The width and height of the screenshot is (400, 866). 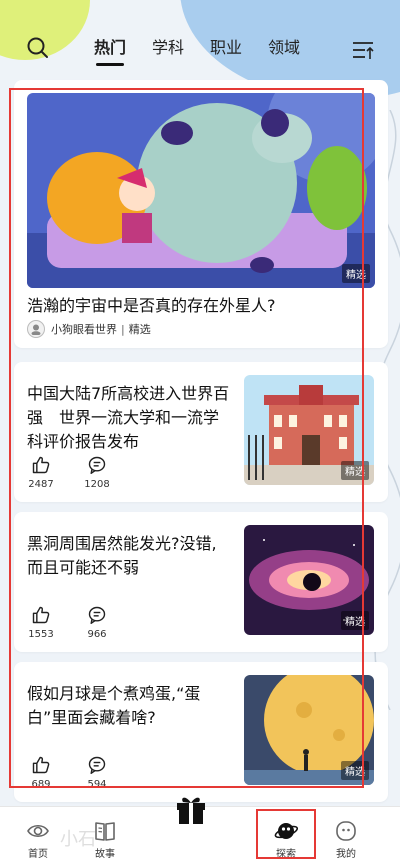 I want to click on top-header: 热门 学科 职业 领域, so click(x=200, y=40).